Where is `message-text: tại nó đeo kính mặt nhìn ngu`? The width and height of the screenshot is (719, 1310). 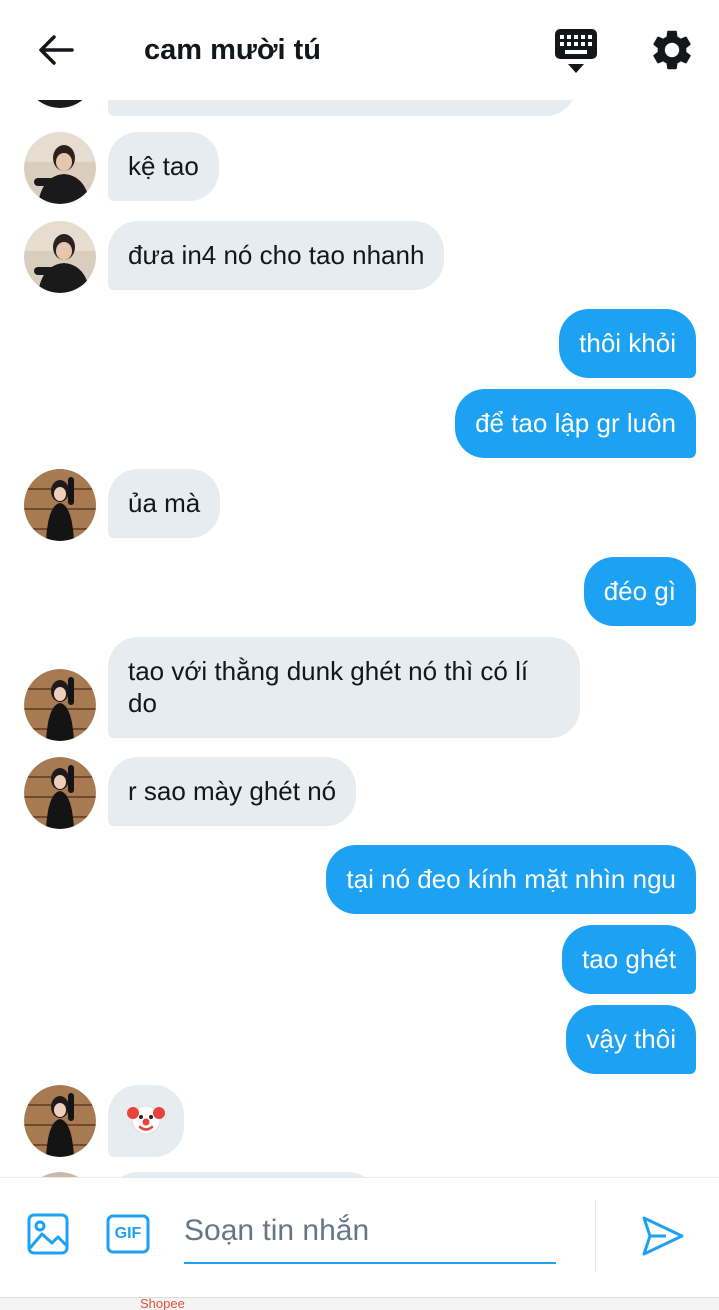
message-text: tại nó đeo kính mặt nhìn ngu is located at coordinates (511, 879).